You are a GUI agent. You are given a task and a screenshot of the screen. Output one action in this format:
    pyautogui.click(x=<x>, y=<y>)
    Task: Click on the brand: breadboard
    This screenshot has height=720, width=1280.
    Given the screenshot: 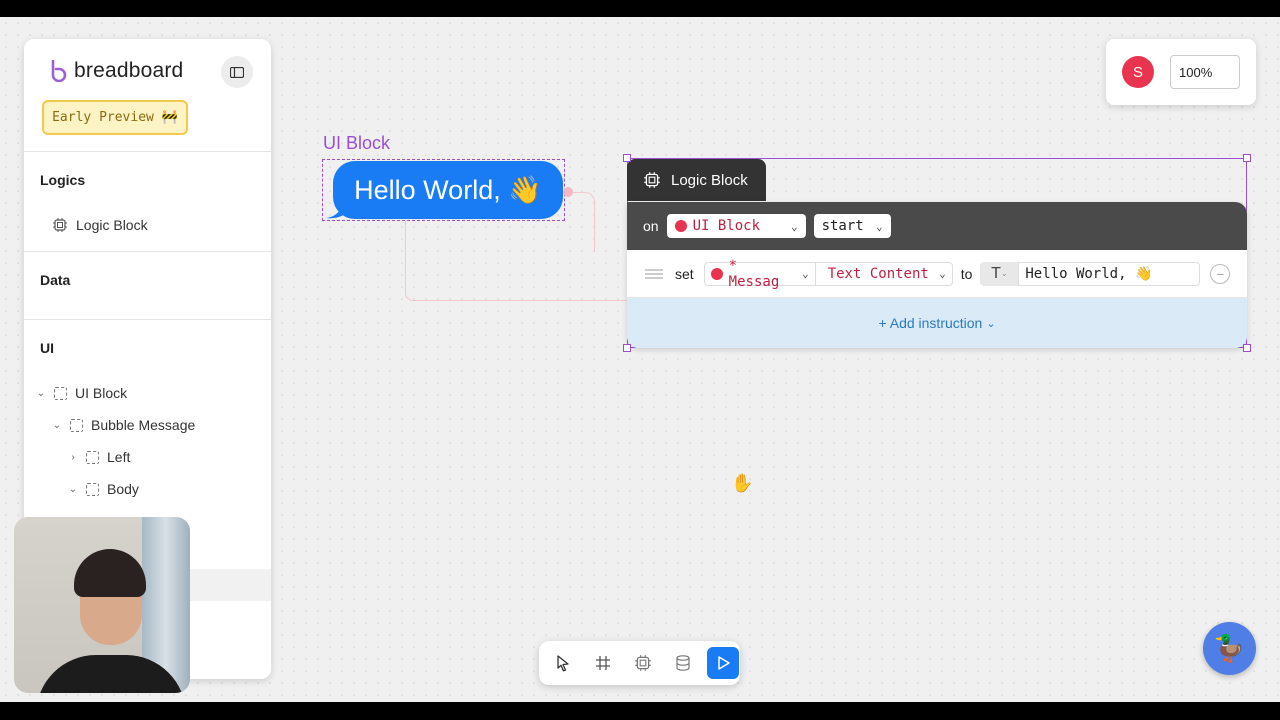 What is the action you would take?
    pyautogui.click(x=116, y=71)
    